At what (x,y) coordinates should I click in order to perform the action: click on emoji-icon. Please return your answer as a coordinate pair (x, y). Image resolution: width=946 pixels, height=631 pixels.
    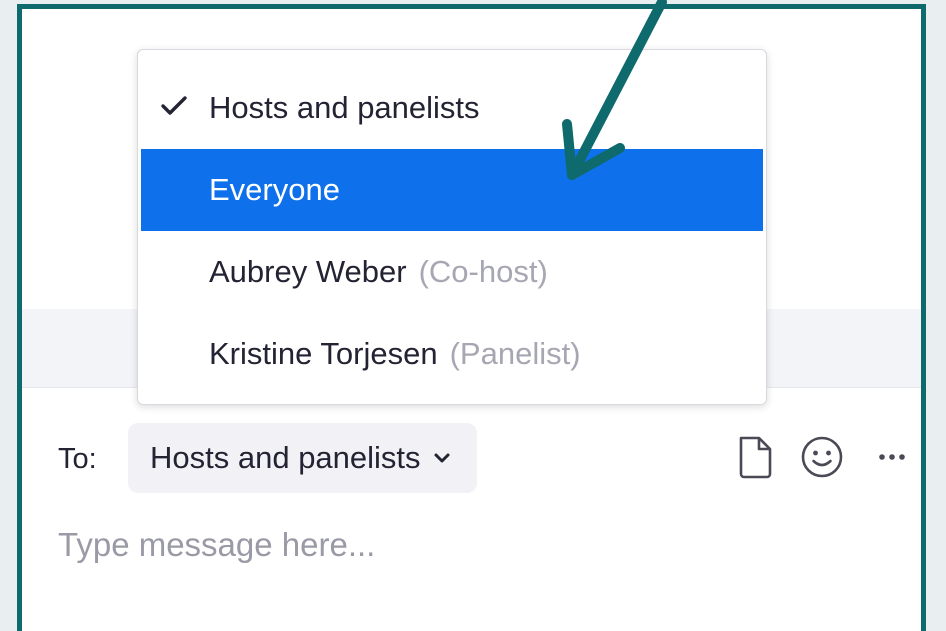
    Looking at the image, I should click on (822, 457).